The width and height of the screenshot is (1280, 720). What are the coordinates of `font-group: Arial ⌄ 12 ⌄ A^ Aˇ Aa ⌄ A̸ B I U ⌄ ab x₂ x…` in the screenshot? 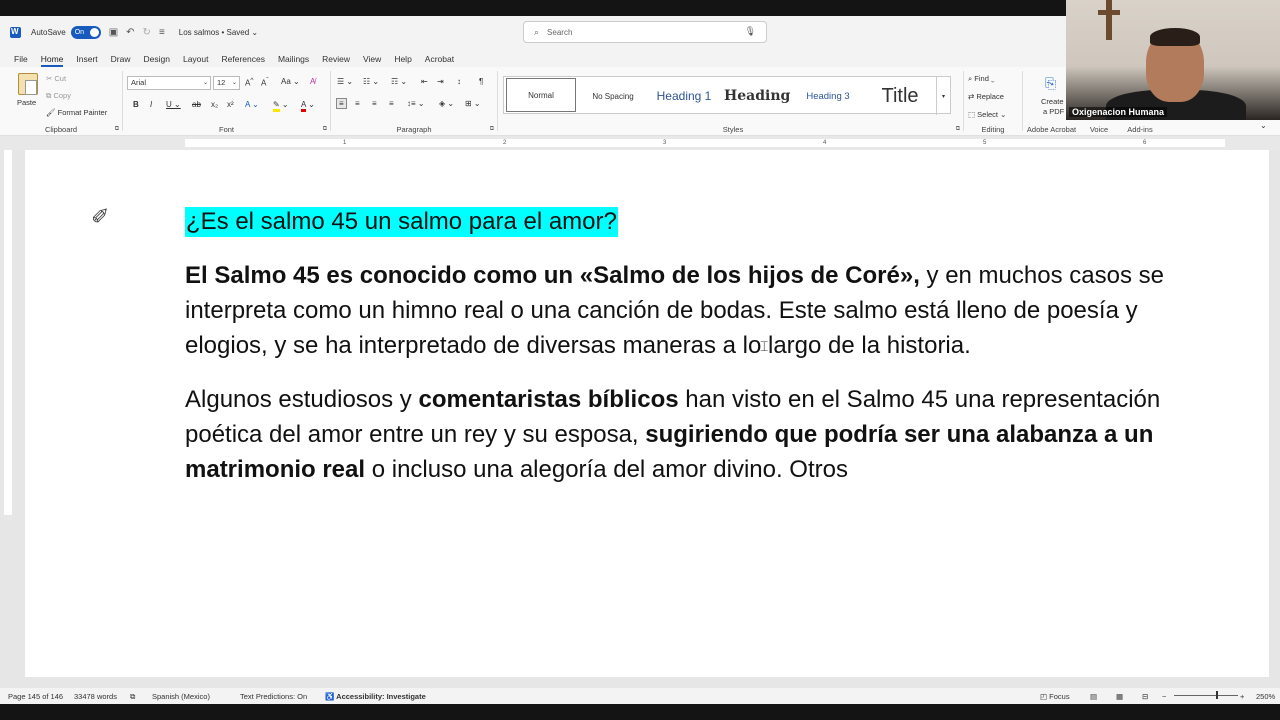 It's located at (226, 101).